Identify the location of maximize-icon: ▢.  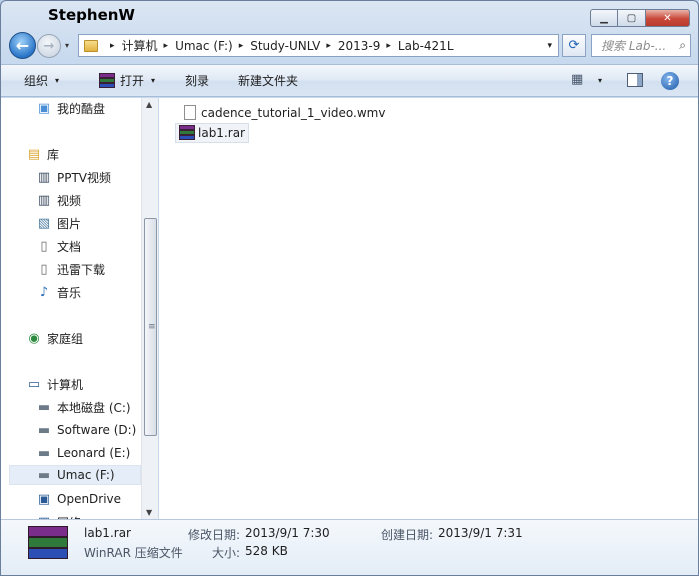
(631, 18).